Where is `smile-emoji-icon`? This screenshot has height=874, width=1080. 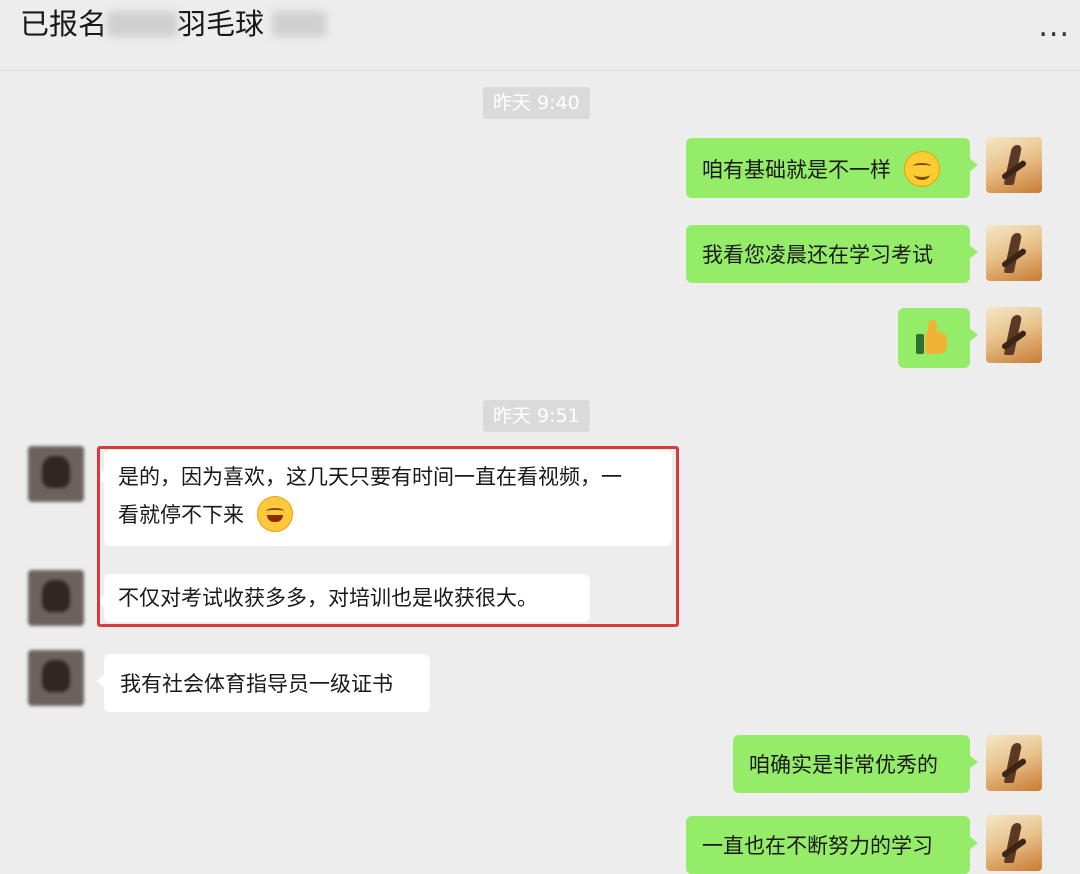 smile-emoji-icon is located at coordinates (921, 169).